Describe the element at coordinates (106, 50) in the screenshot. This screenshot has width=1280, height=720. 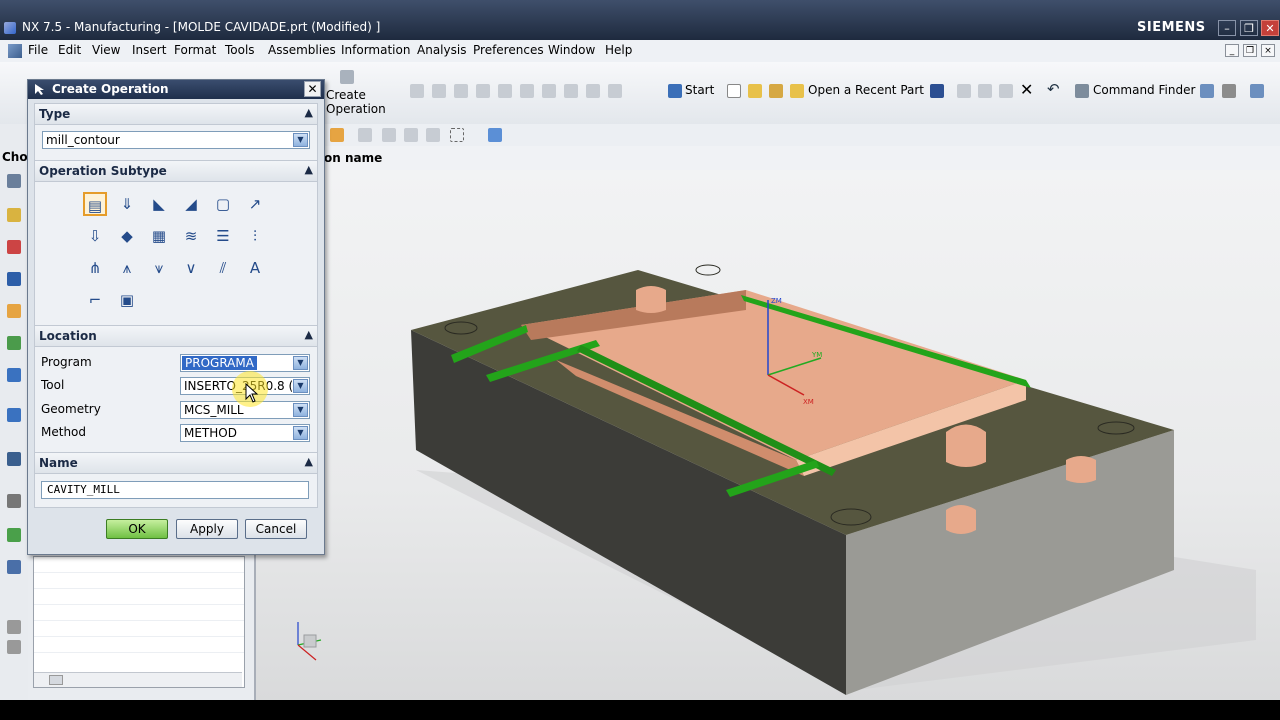
I see `menu-view: View` at that location.